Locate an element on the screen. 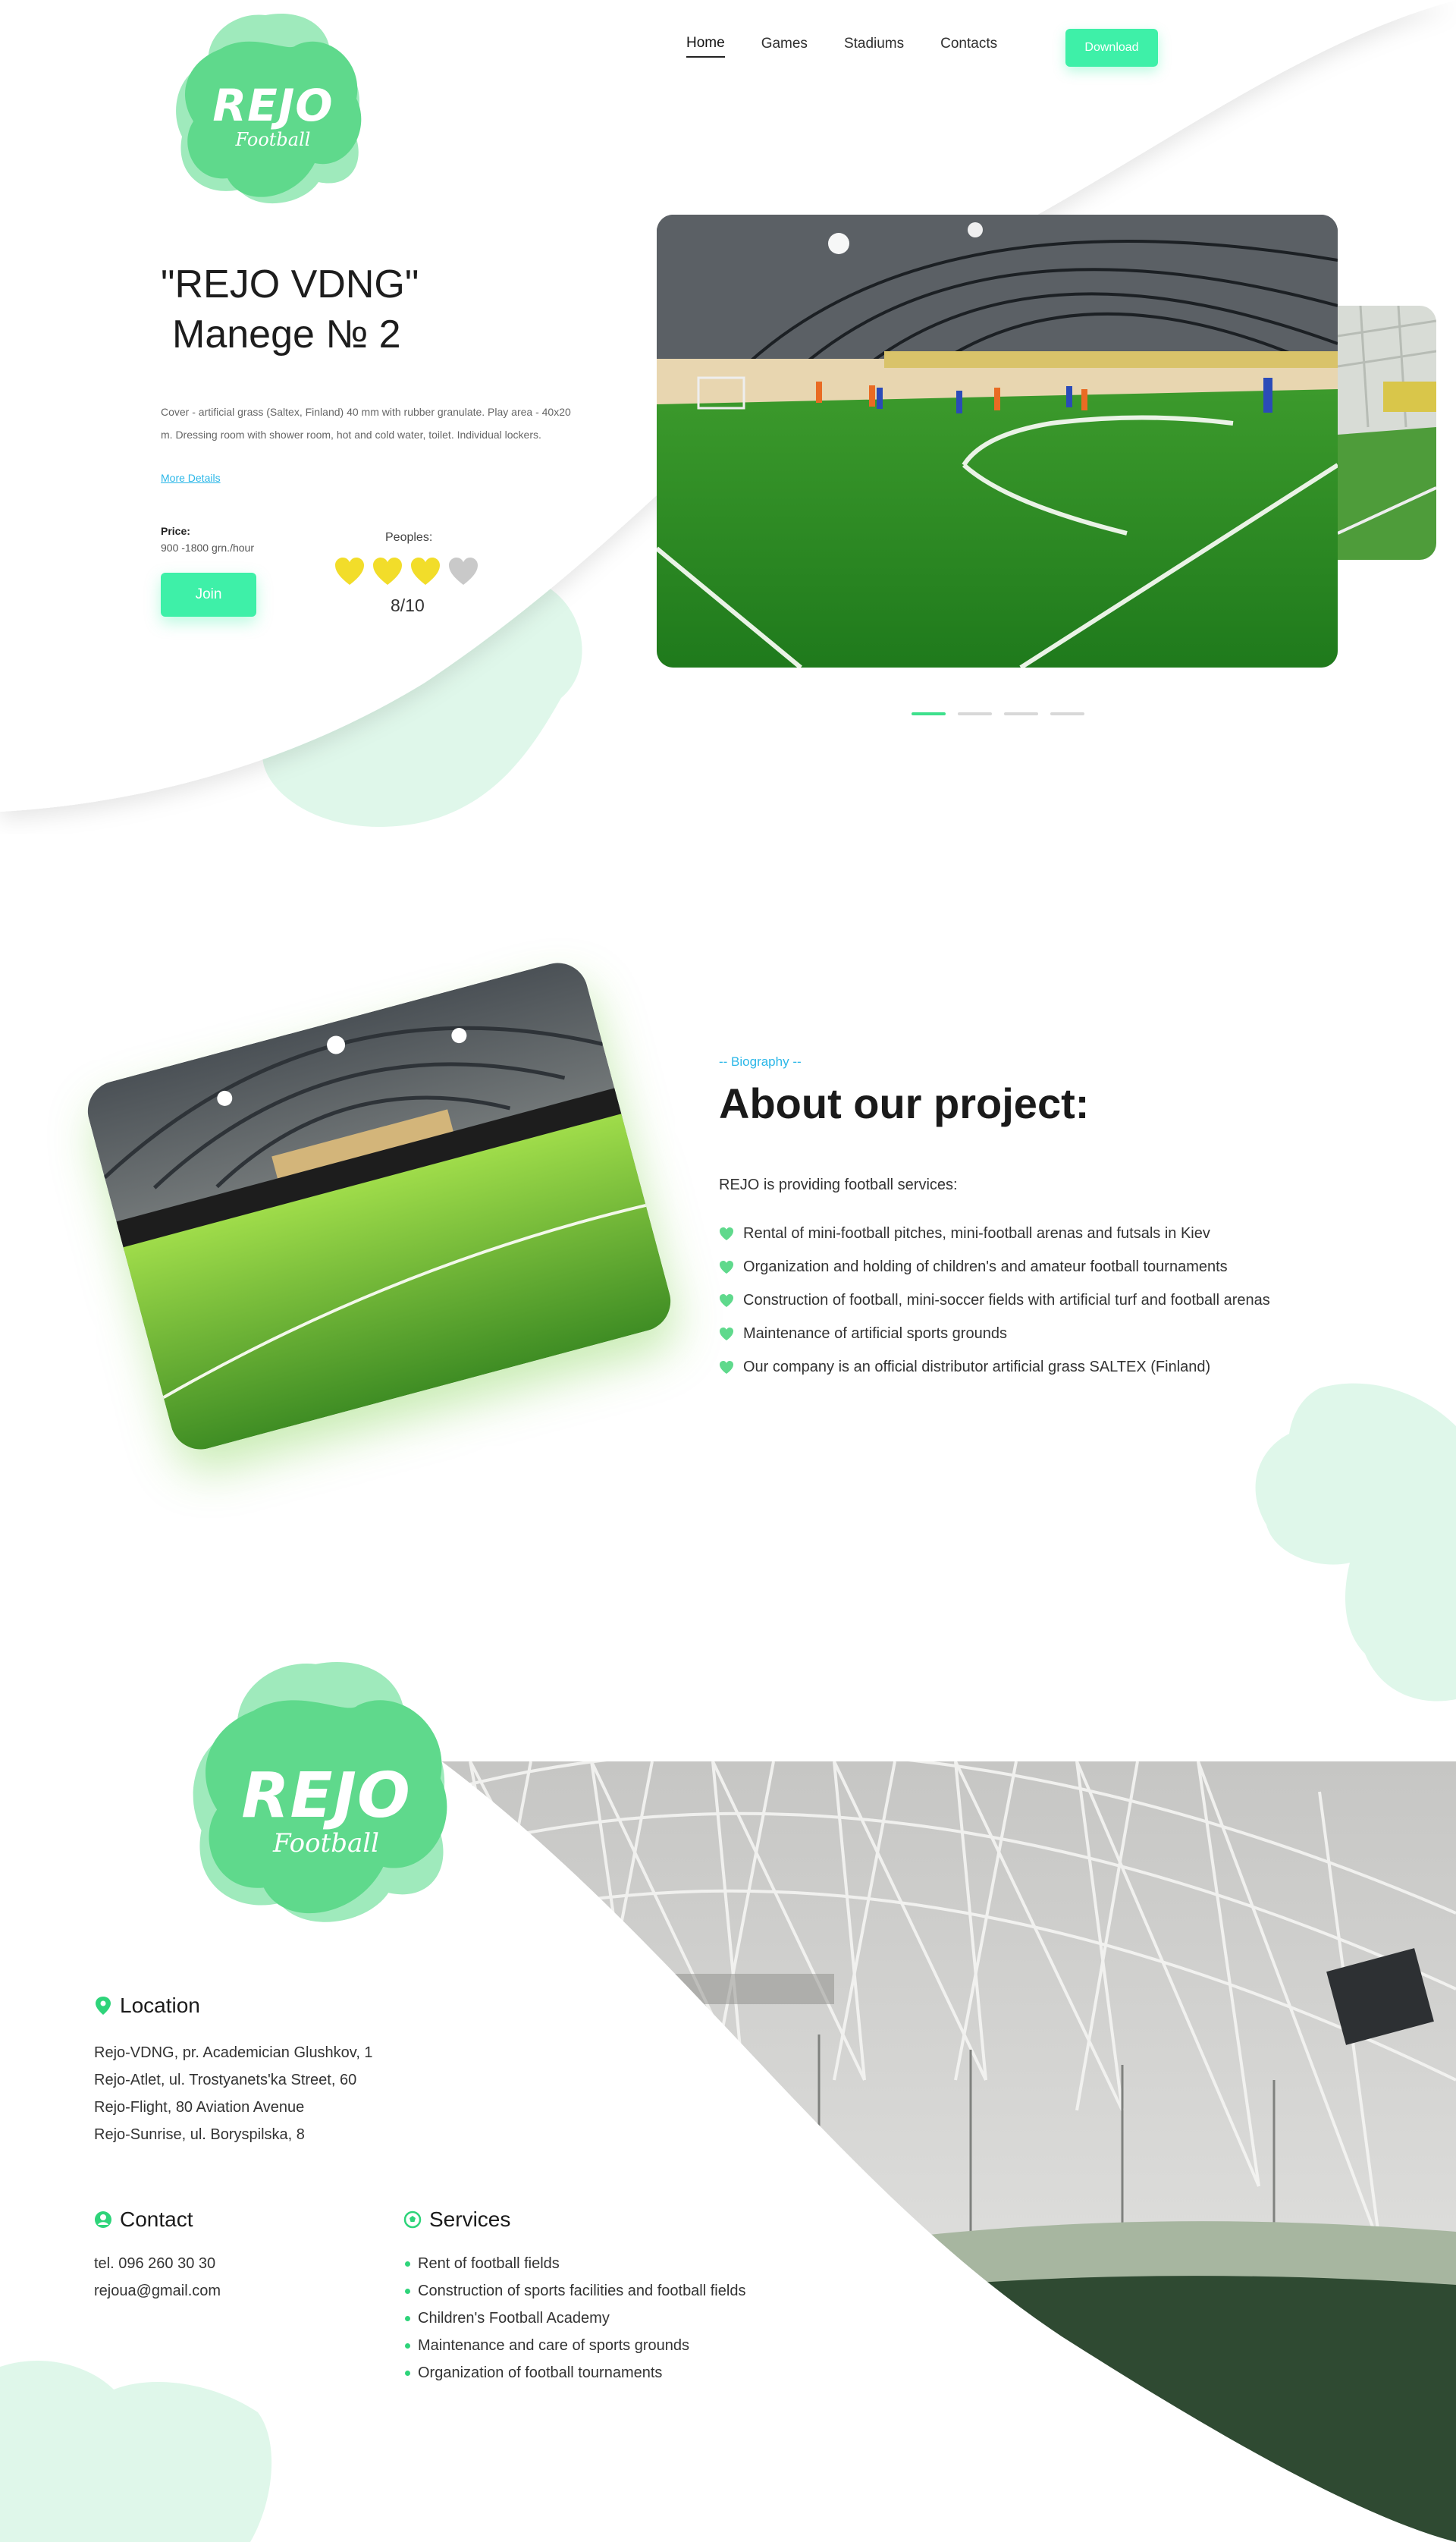 The height and width of the screenshot is (2542, 1456). slider-dots is located at coordinates (998, 713).